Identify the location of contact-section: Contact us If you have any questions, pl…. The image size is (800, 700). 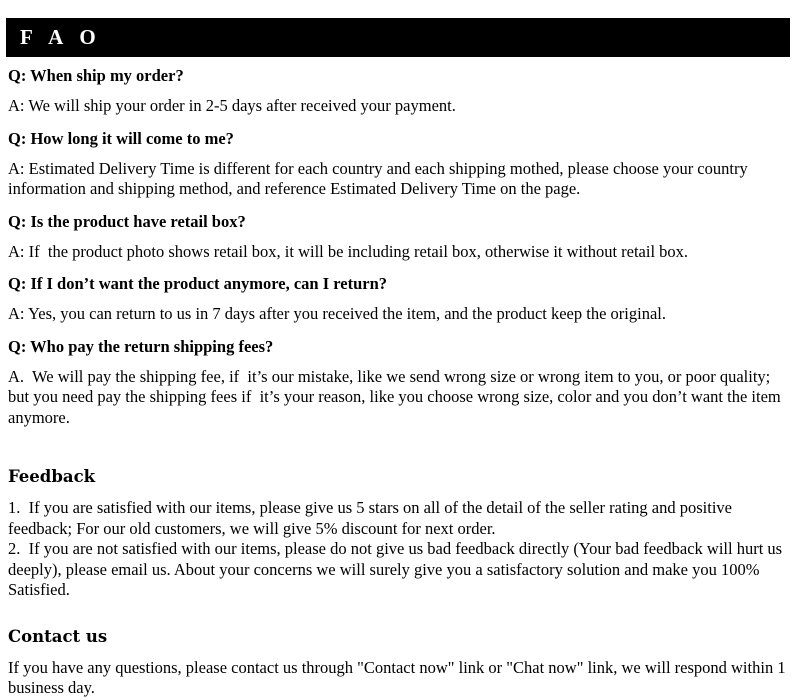
(398, 663).